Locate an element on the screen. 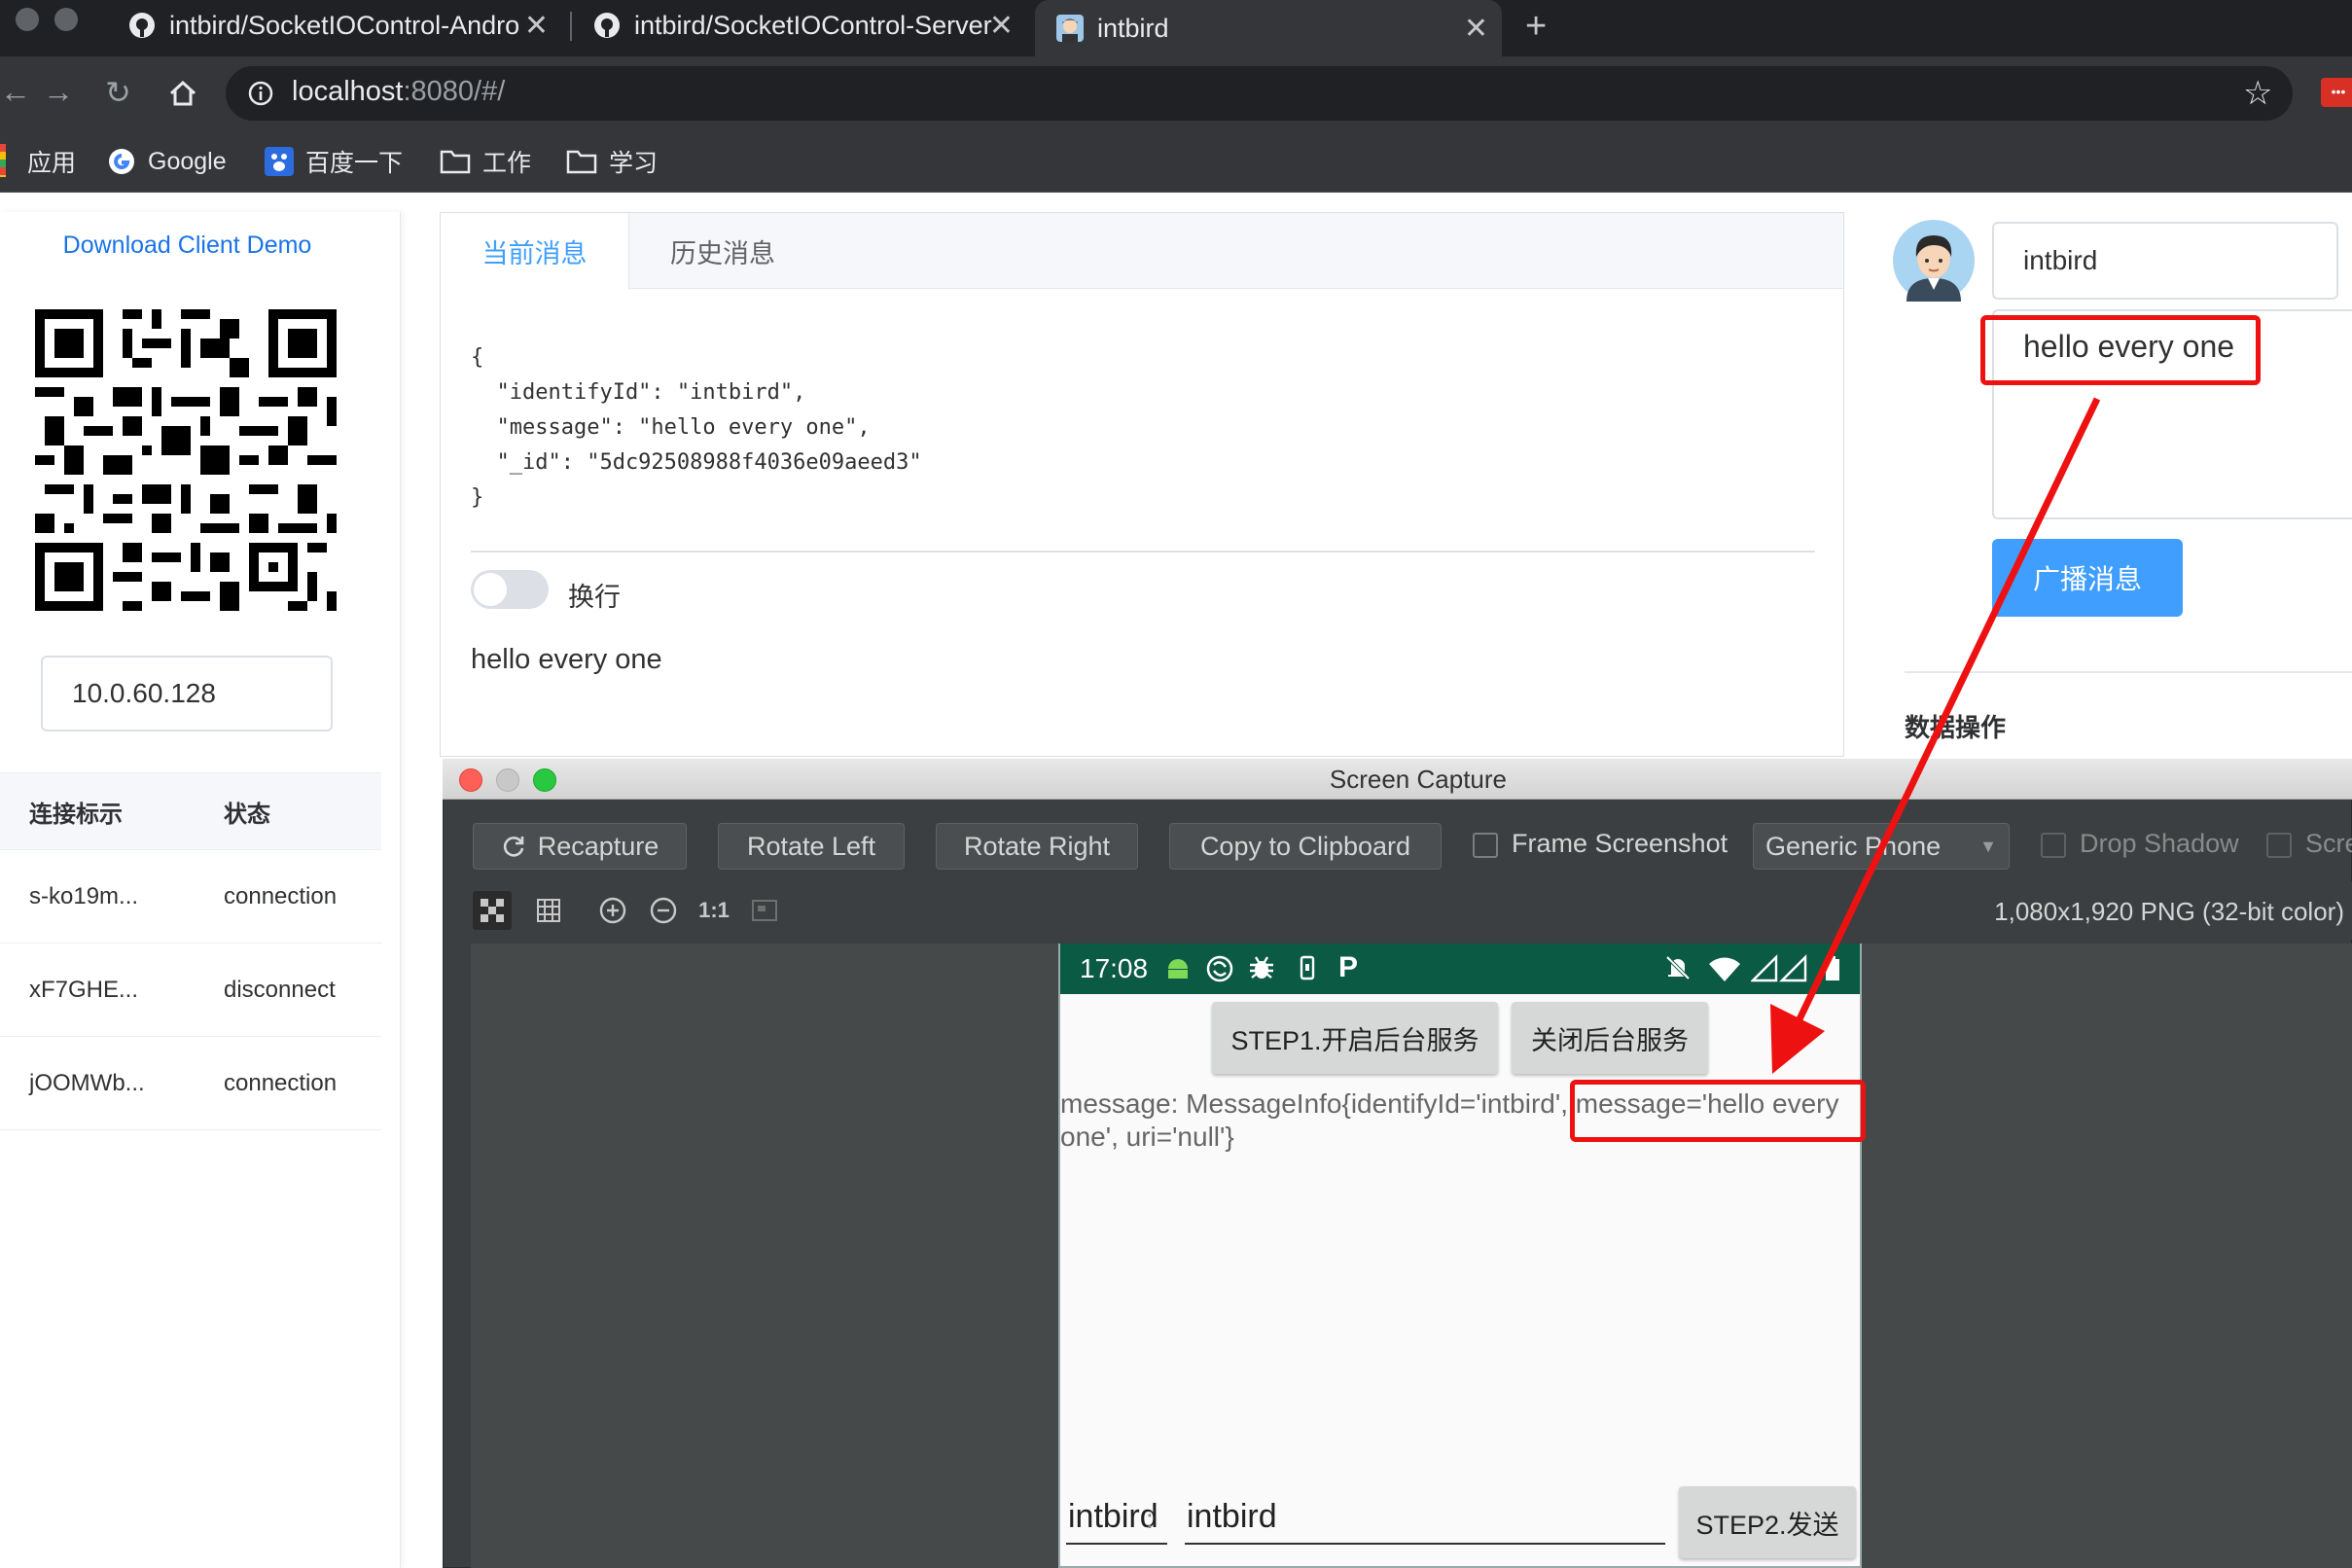  checker-background-icon is located at coordinates (492, 910).